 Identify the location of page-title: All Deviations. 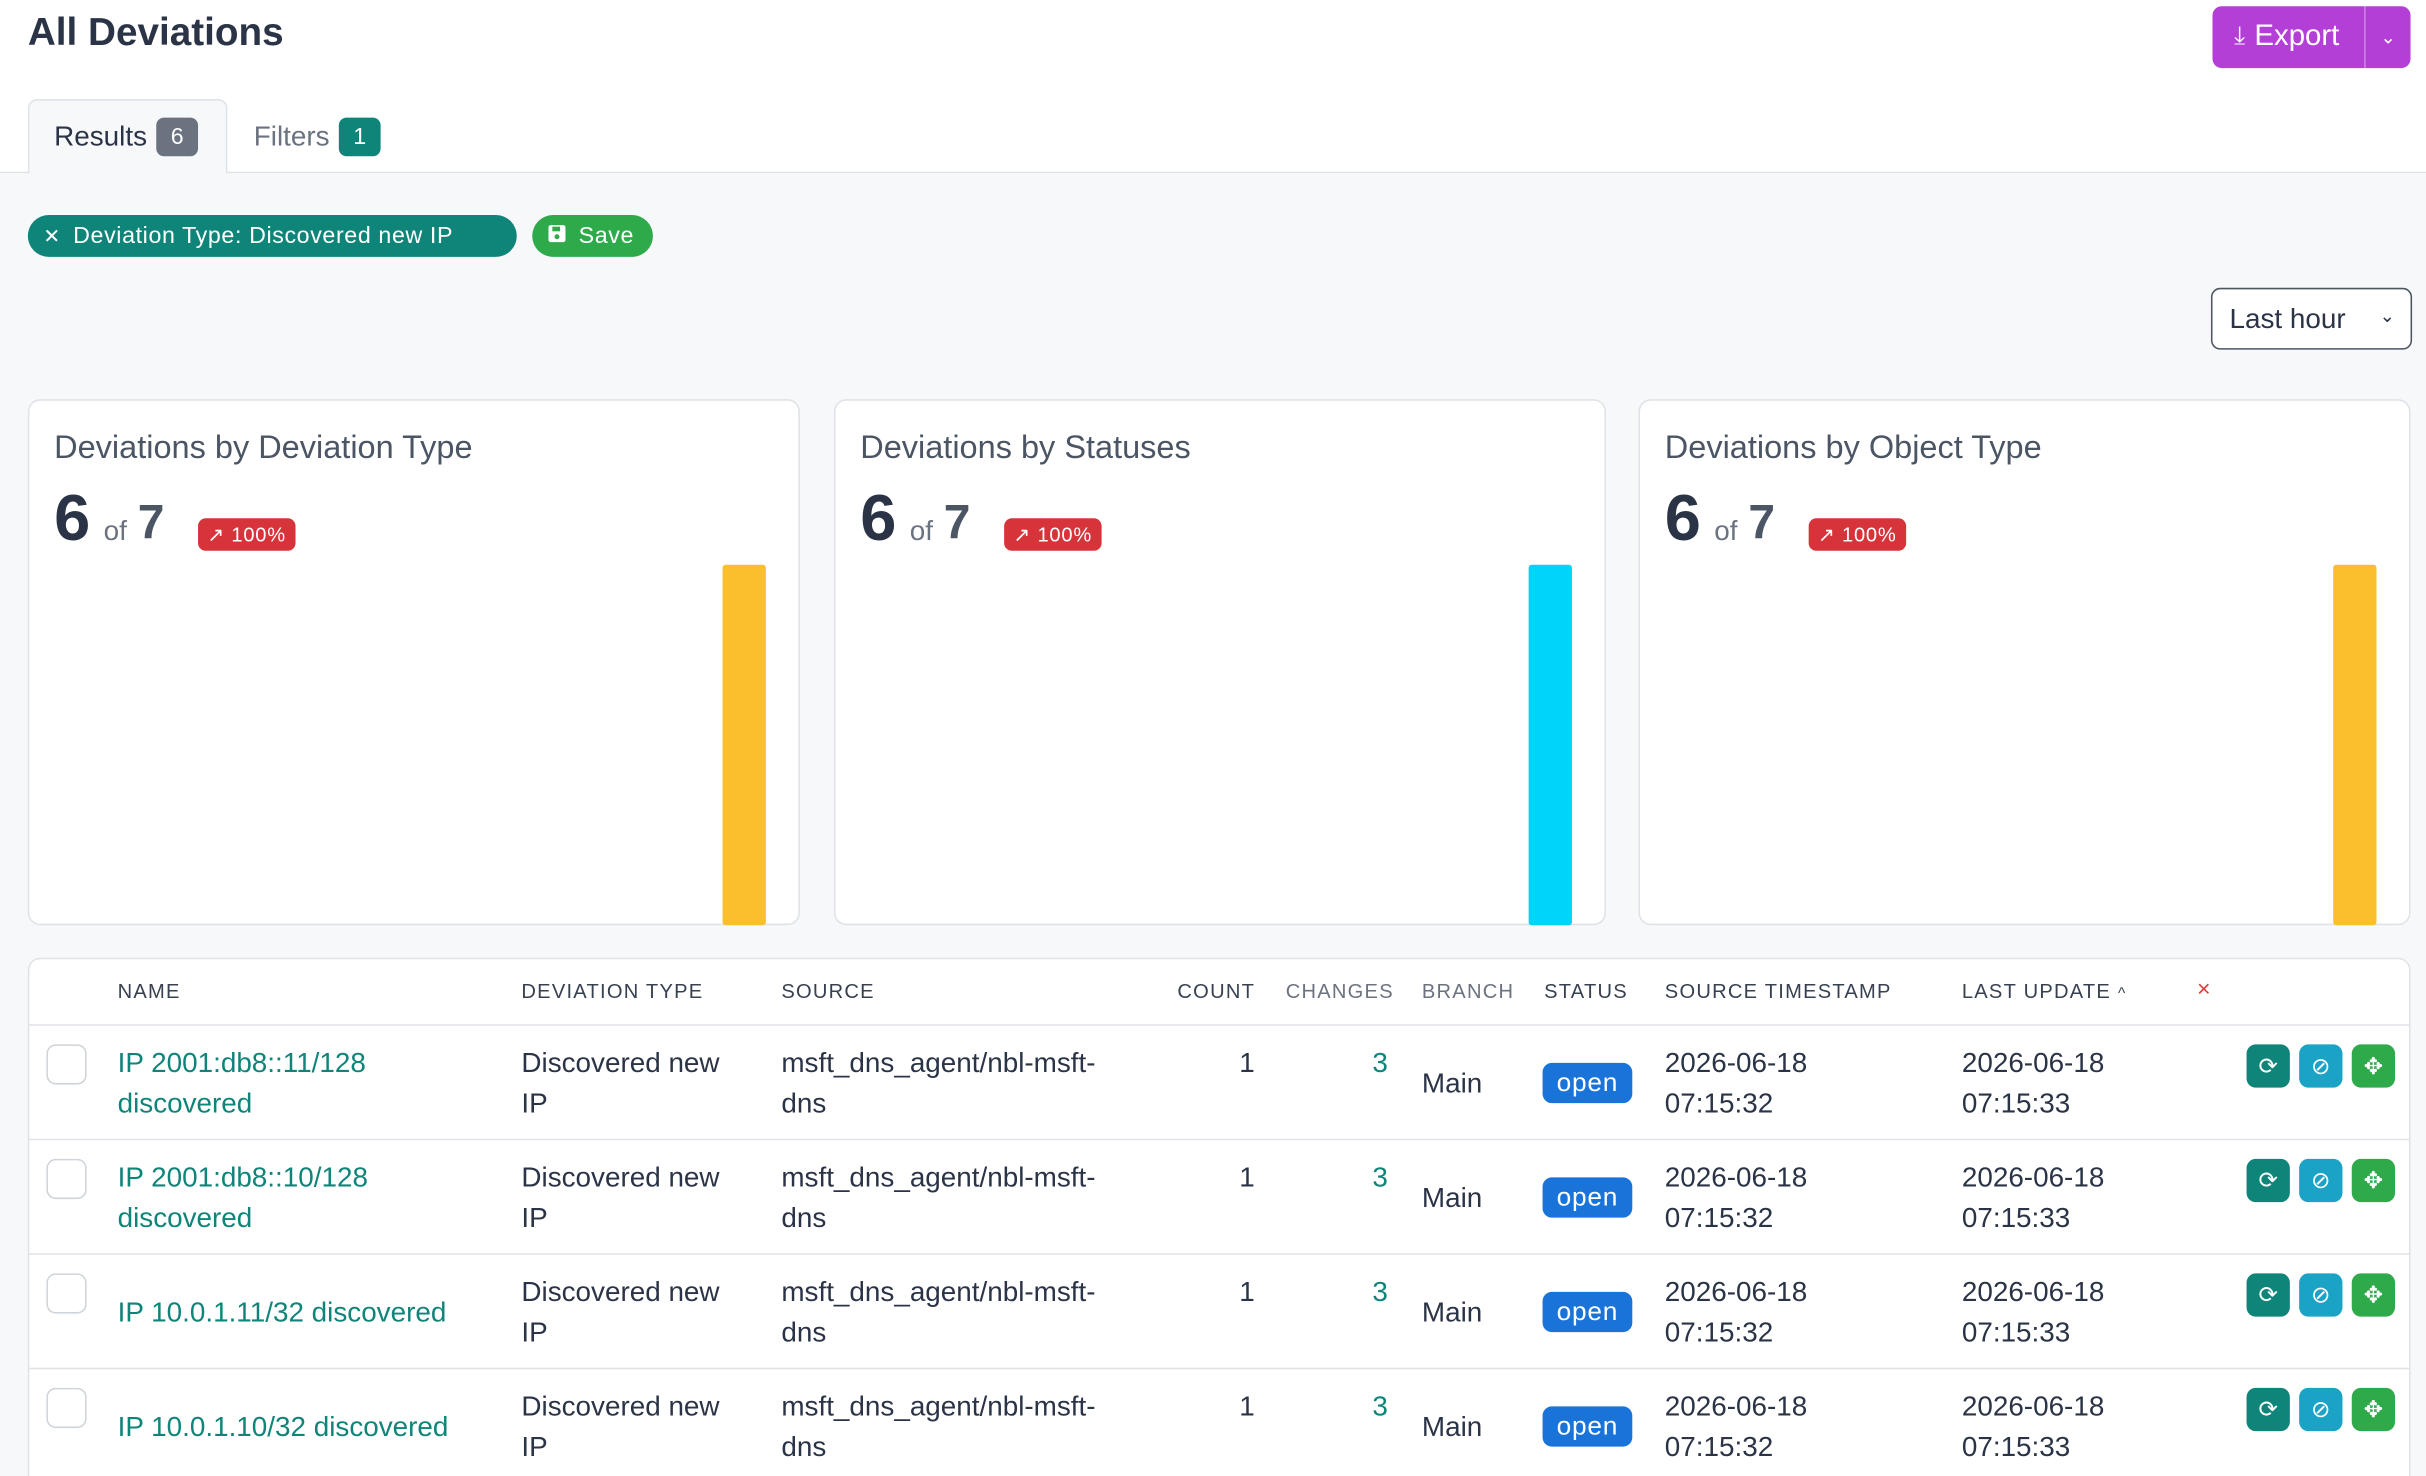
(155, 32).